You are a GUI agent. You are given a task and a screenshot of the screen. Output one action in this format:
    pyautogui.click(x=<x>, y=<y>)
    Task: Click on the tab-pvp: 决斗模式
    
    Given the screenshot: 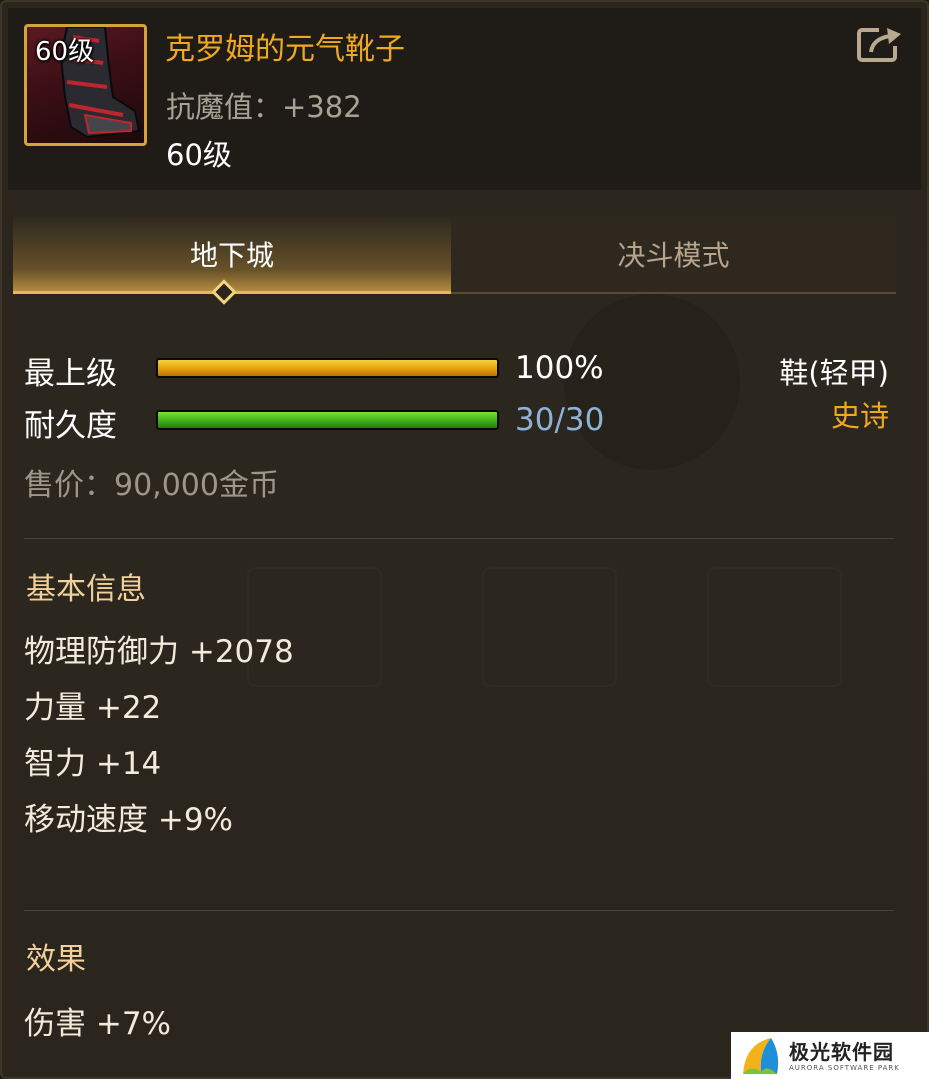 What is the action you would take?
    pyautogui.click(x=673, y=254)
    